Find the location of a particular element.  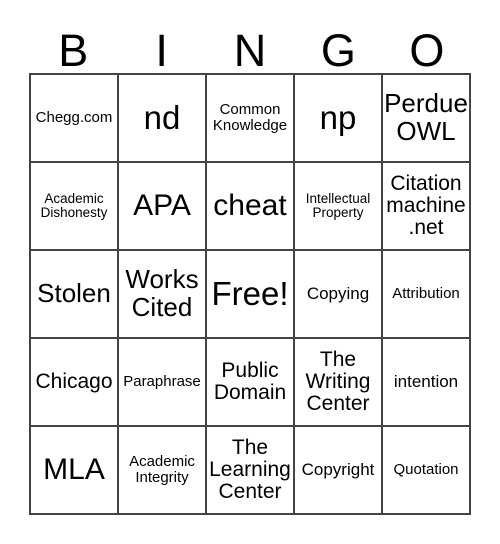

bingo-cell: Quotation is located at coordinates (427, 471).